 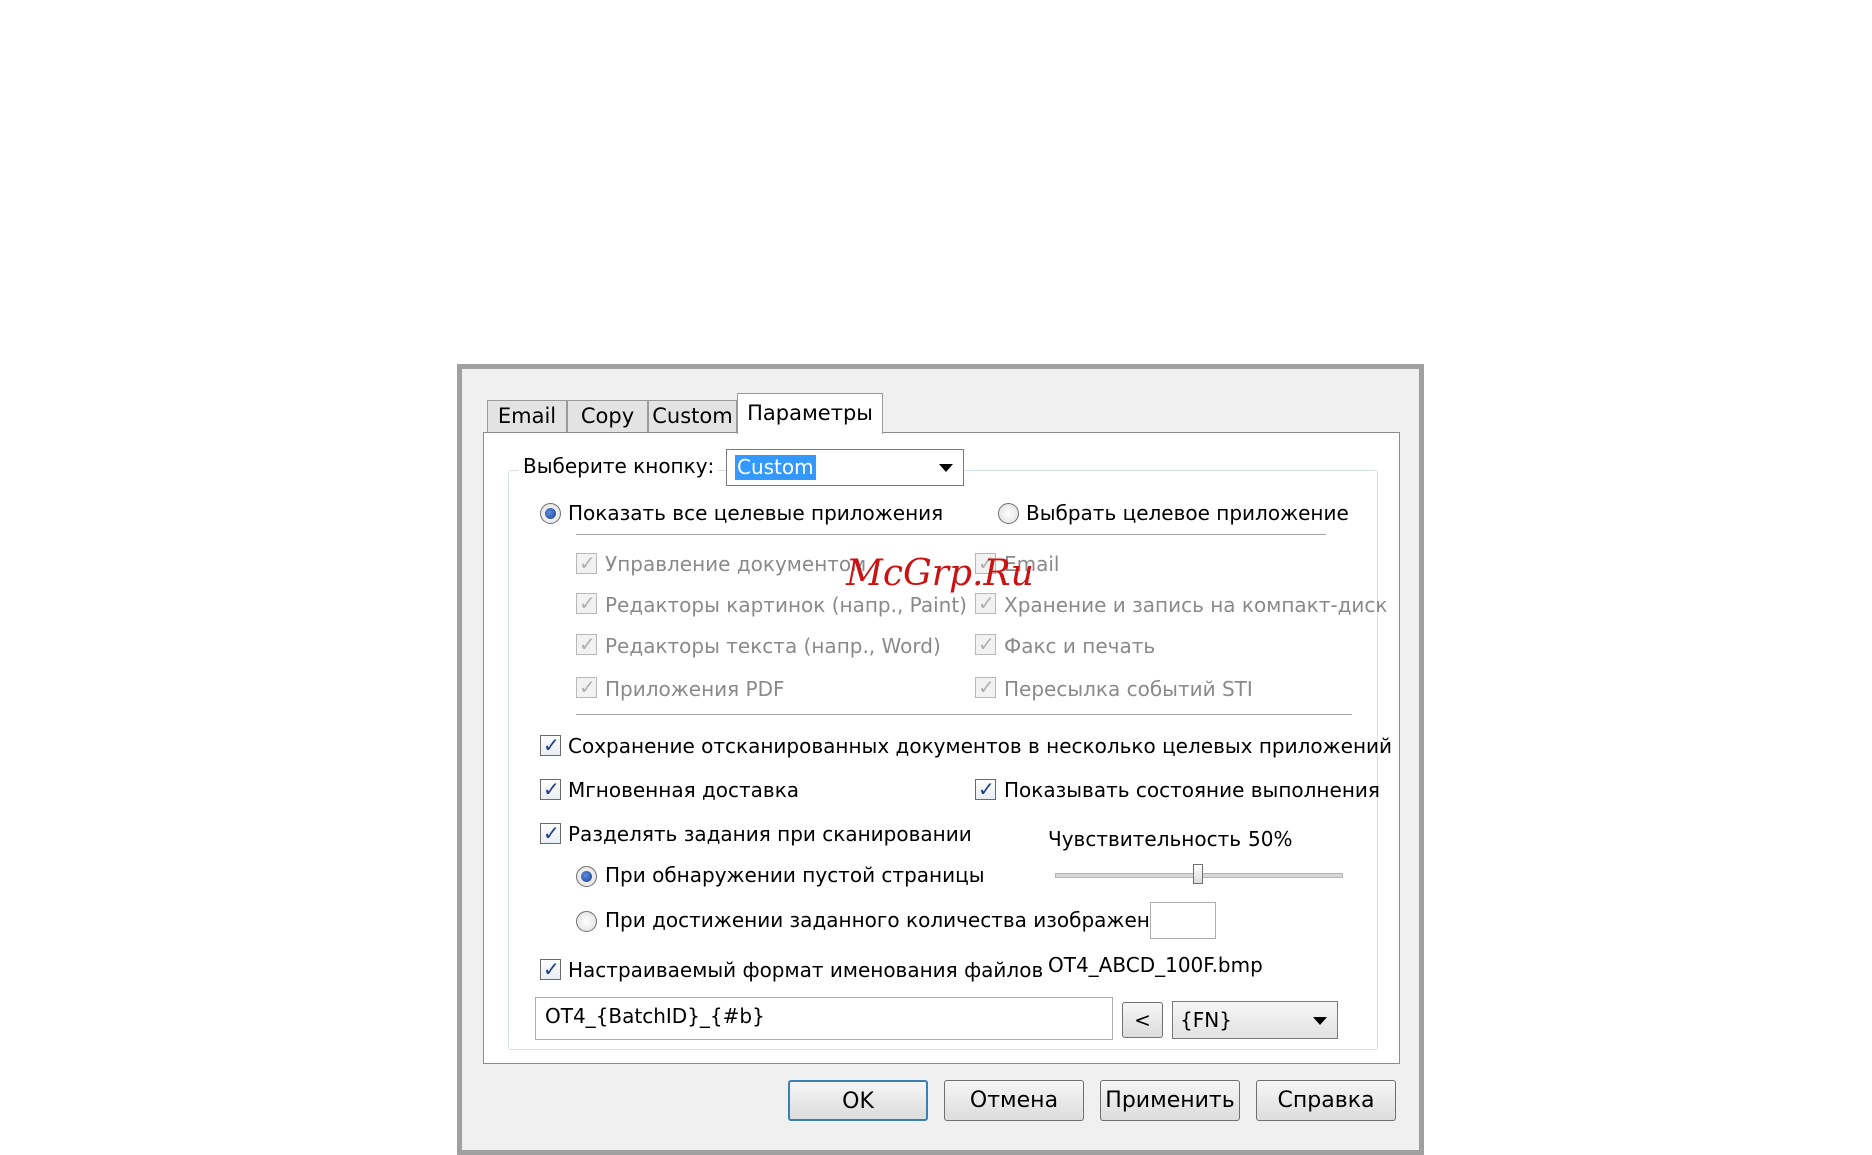 I want to click on token-select-value: {FN}, so click(x=1206, y=1020).